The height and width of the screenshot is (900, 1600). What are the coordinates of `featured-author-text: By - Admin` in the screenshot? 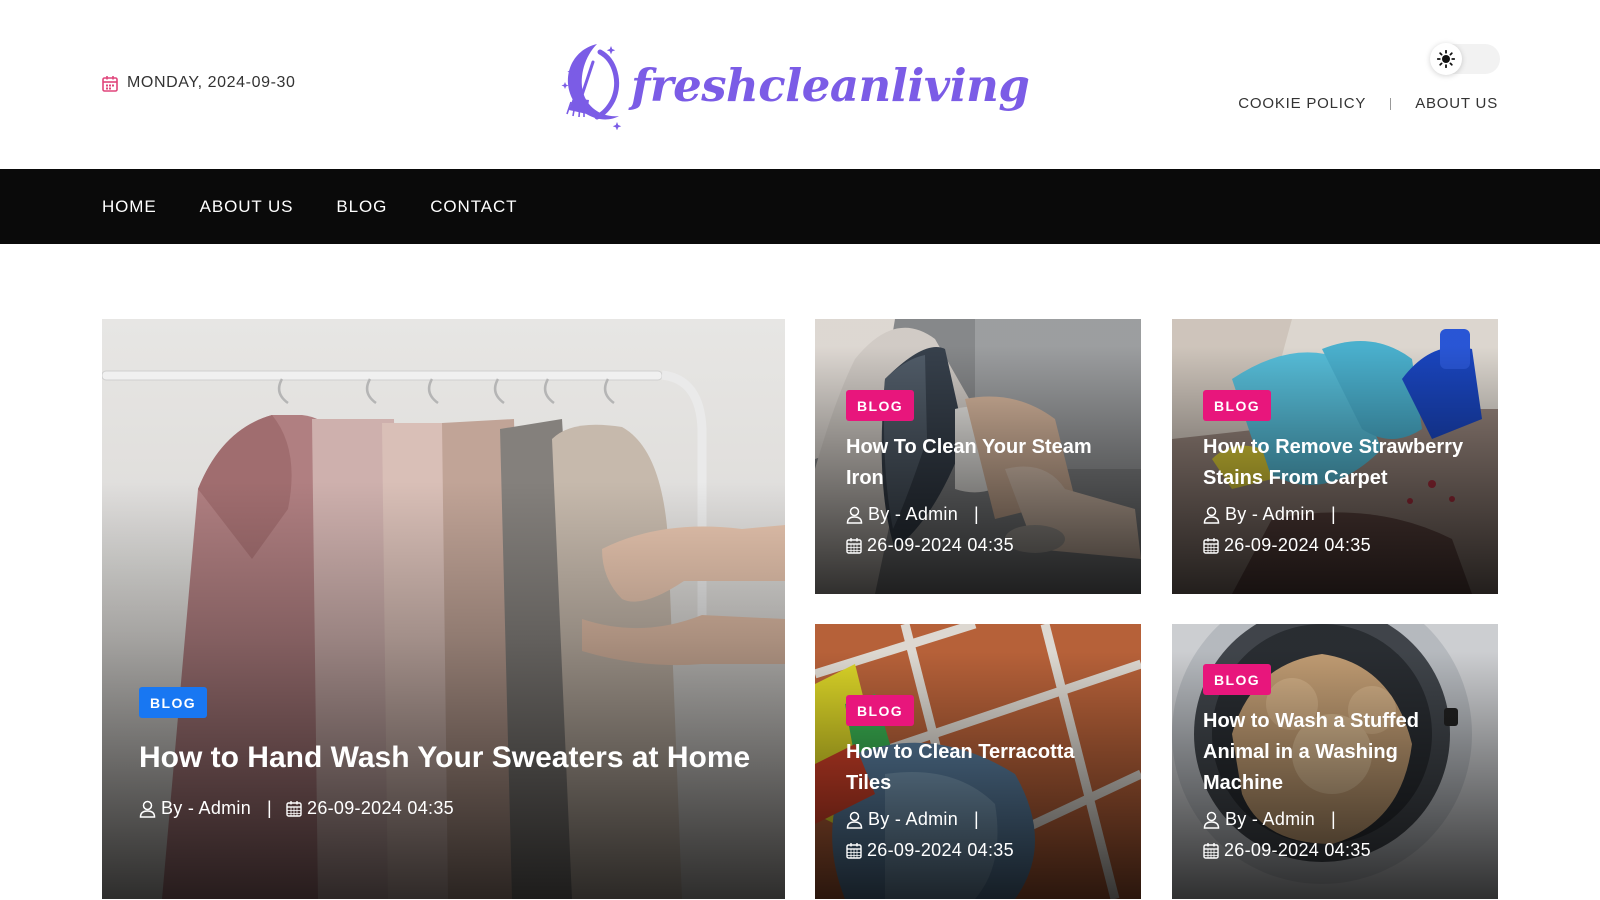 It's located at (206, 808).